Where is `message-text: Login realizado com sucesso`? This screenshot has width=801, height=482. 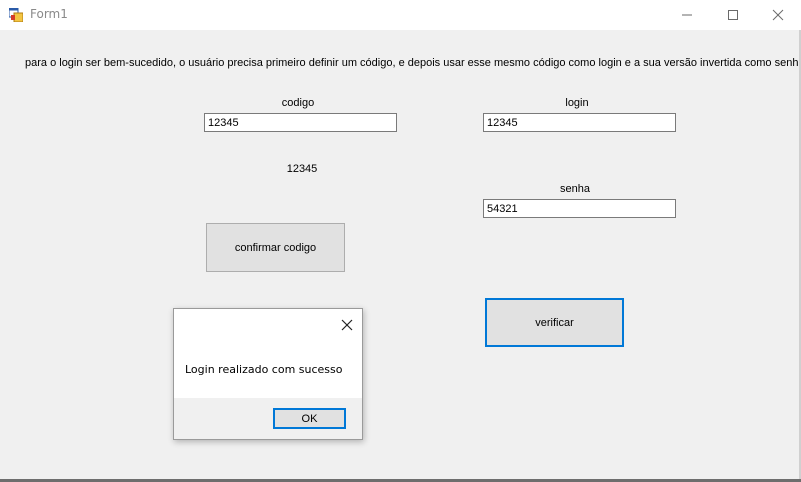
message-text: Login realizado com sucesso is located at coordinates (264, 369).